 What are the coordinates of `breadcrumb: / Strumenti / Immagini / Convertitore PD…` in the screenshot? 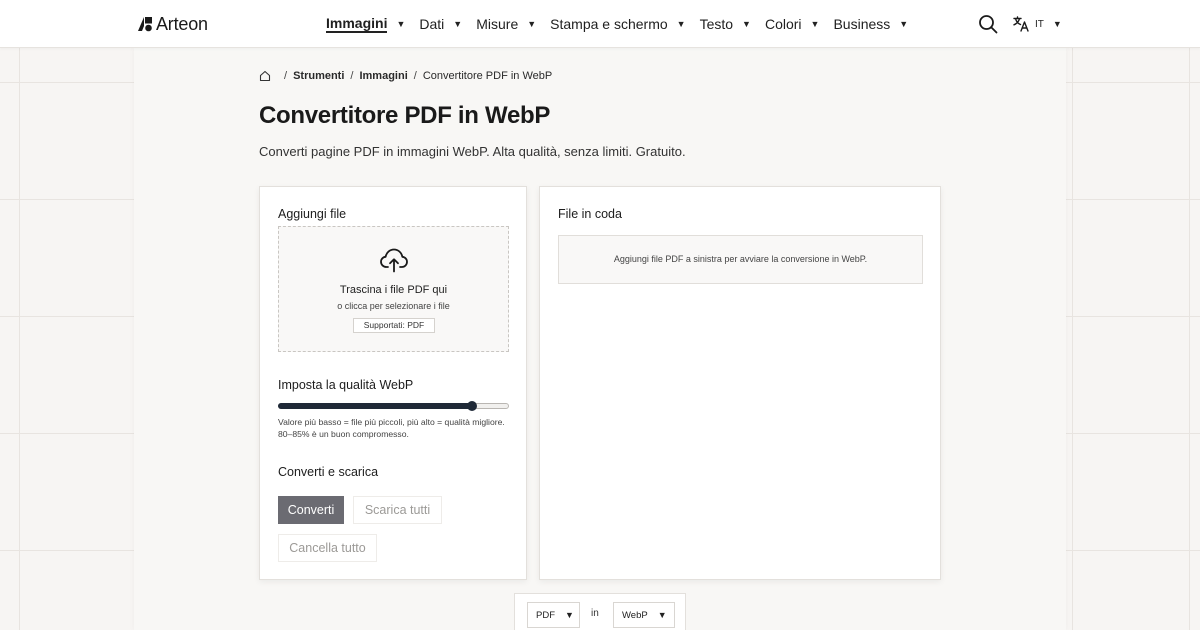 It's located at (405, 76).